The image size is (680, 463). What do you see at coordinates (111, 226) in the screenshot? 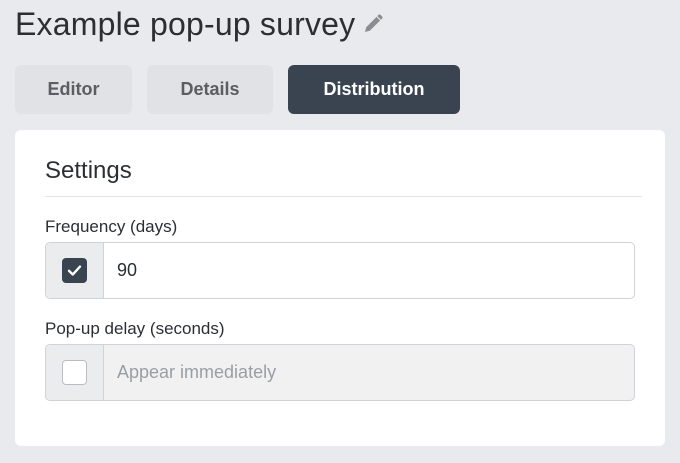
I see `frequency-label: Frequency (days)` at bounding box center [111, 226].